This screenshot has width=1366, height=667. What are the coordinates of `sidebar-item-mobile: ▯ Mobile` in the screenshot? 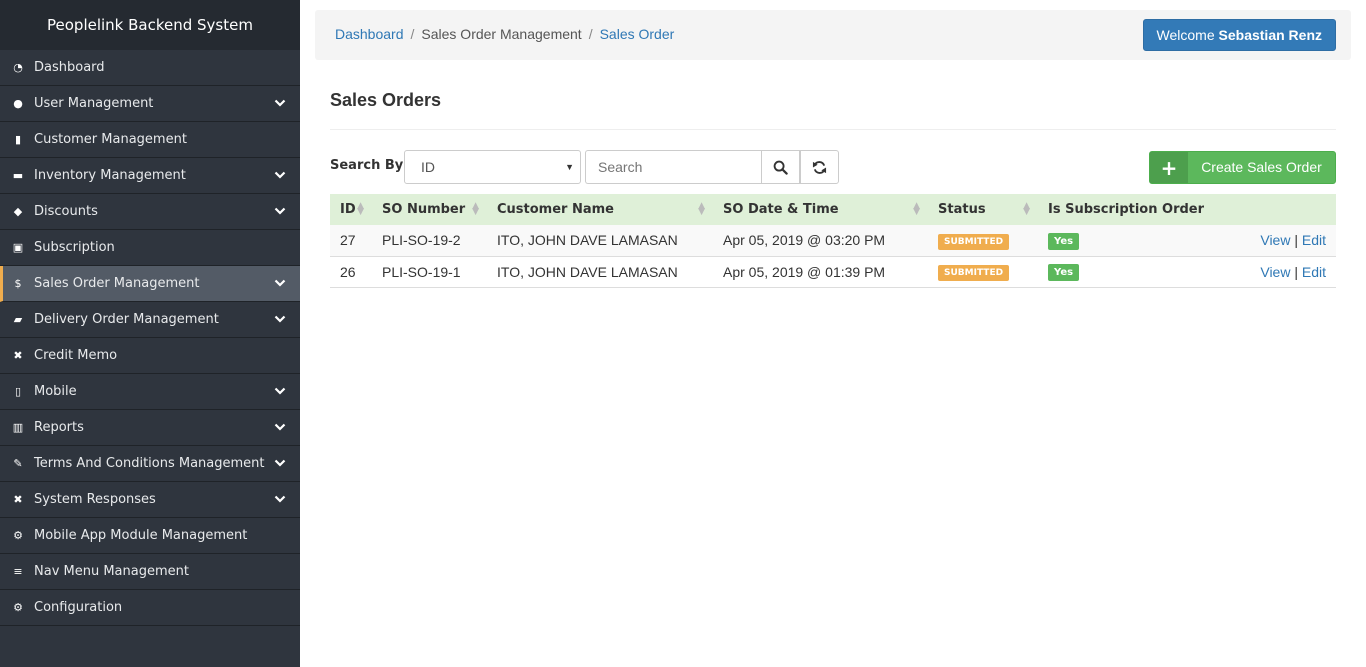 It's located at (150, 392).